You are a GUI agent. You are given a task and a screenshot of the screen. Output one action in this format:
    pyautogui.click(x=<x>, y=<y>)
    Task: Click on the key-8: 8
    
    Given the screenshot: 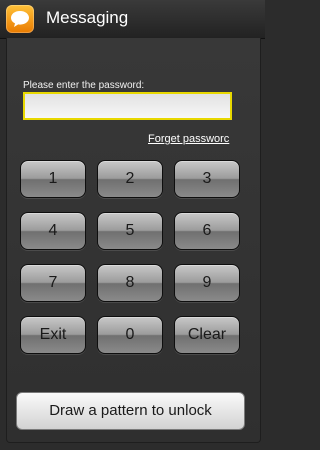 What is the action you would take?
    pyautogui.click(x=130, y=283)
    